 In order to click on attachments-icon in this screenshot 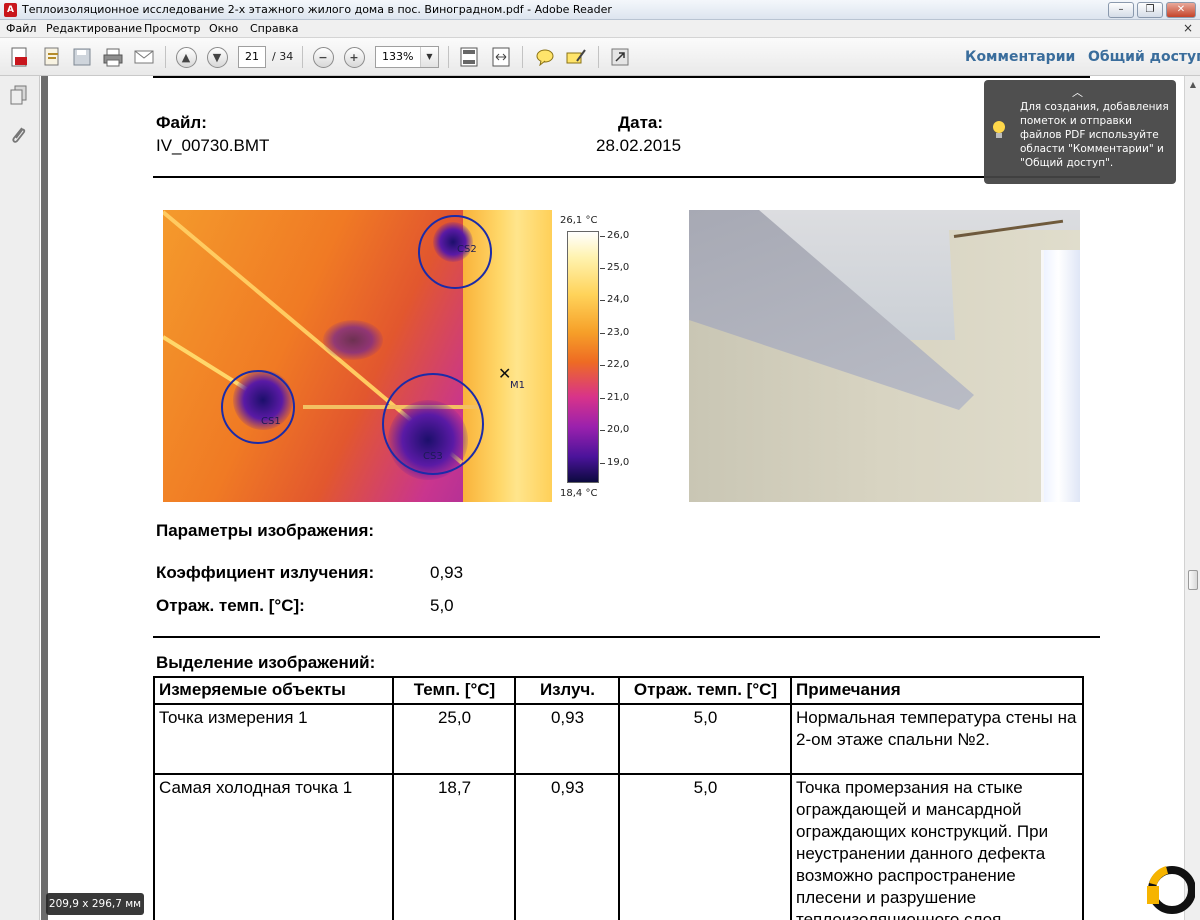, I will do `click(19, 135)`.